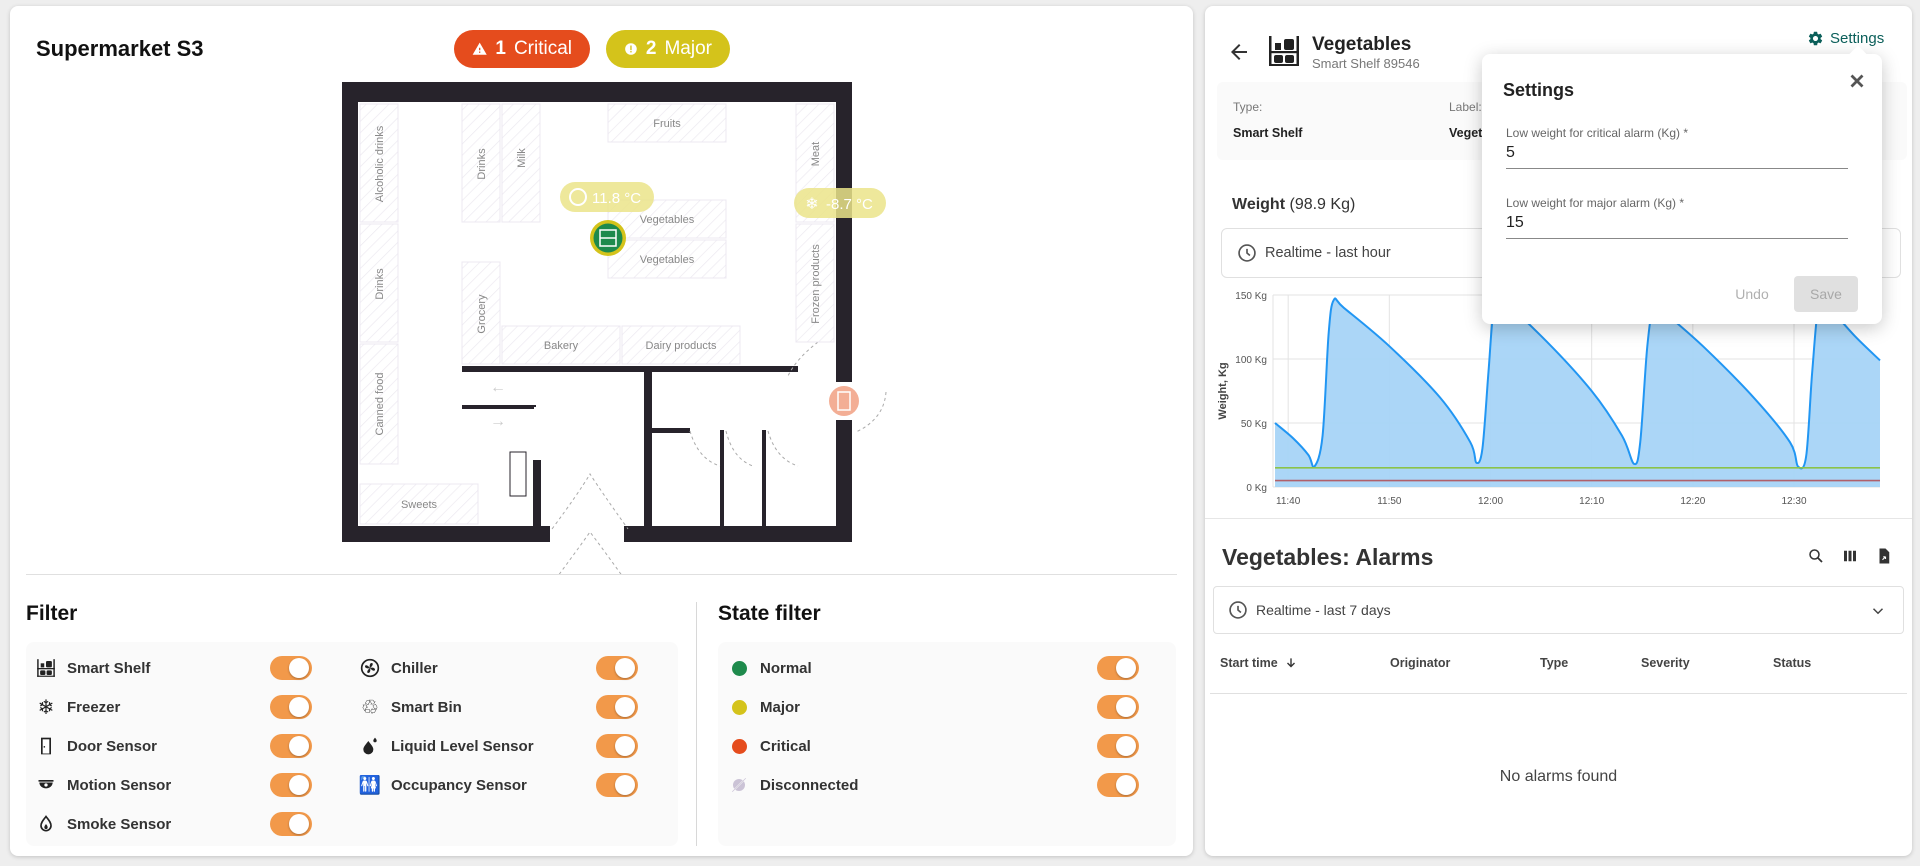  What do you see at coordinates (1878, 611) in the screenshot?
I see `chevron-down-icon` at bounding box center [1878, 611].